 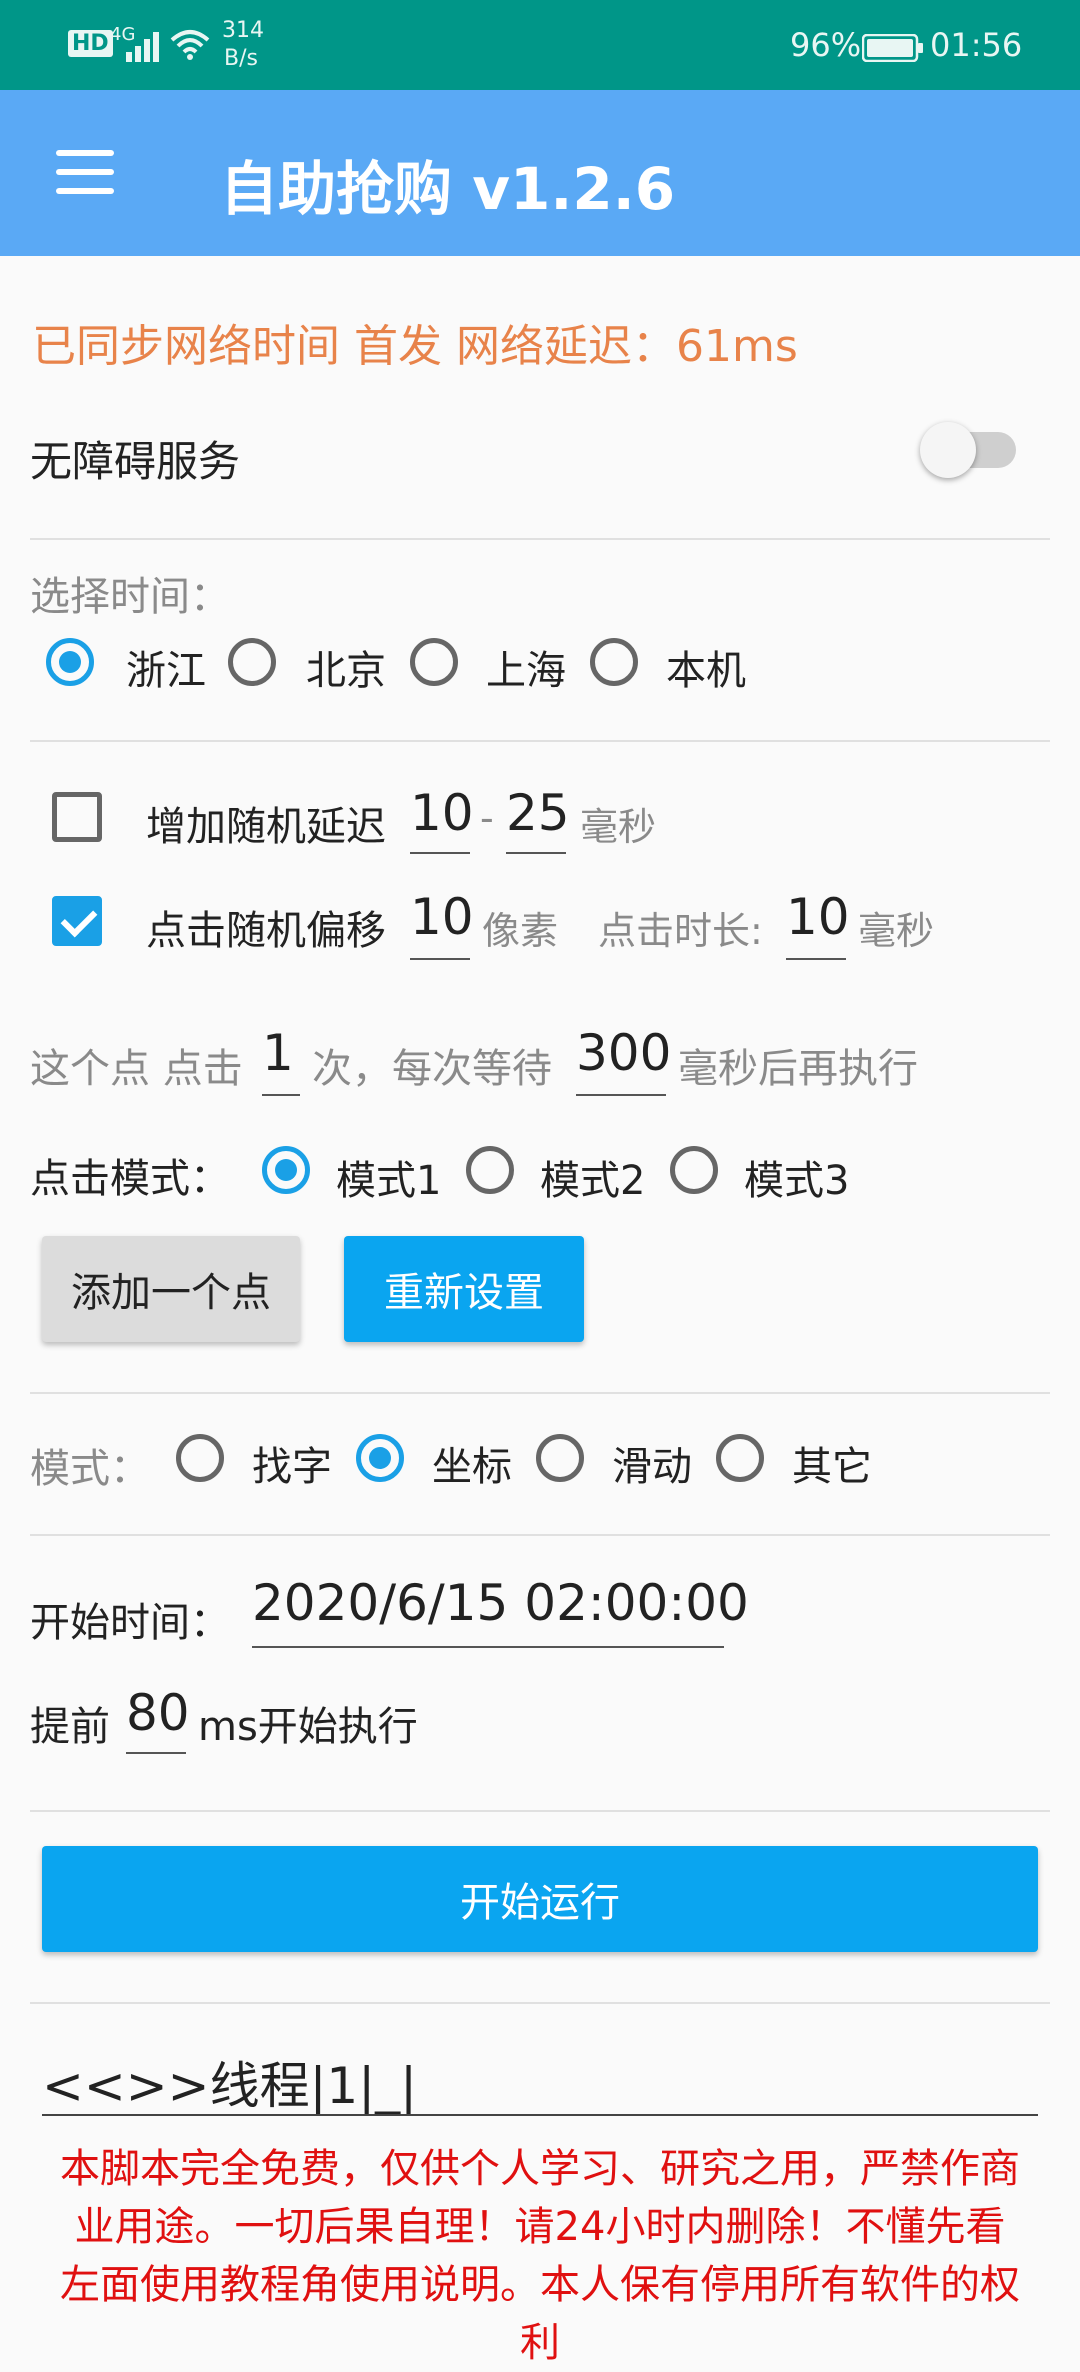 What do you see at coordinates (90, 43) in the screenshot?
I see `hd-icon: HD` at bounding box center [90, 43].